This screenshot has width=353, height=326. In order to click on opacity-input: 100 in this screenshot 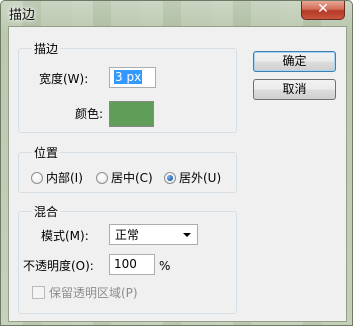, I will do `click(132, 264)`.